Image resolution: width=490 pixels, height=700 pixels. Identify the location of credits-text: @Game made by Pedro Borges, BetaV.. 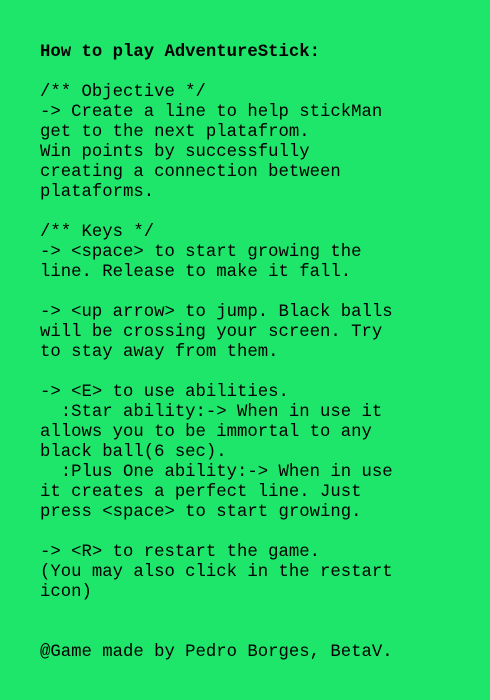
(216, 652).